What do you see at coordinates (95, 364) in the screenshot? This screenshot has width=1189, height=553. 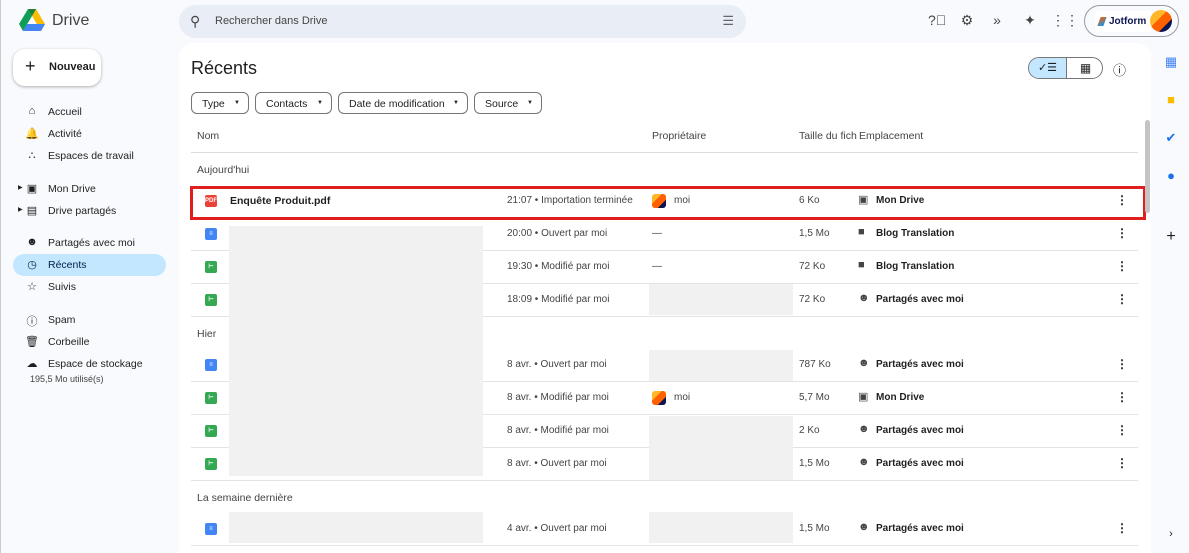 I see `sidebar-item-label: Espace de stockage` at bounding box center [95, 364].